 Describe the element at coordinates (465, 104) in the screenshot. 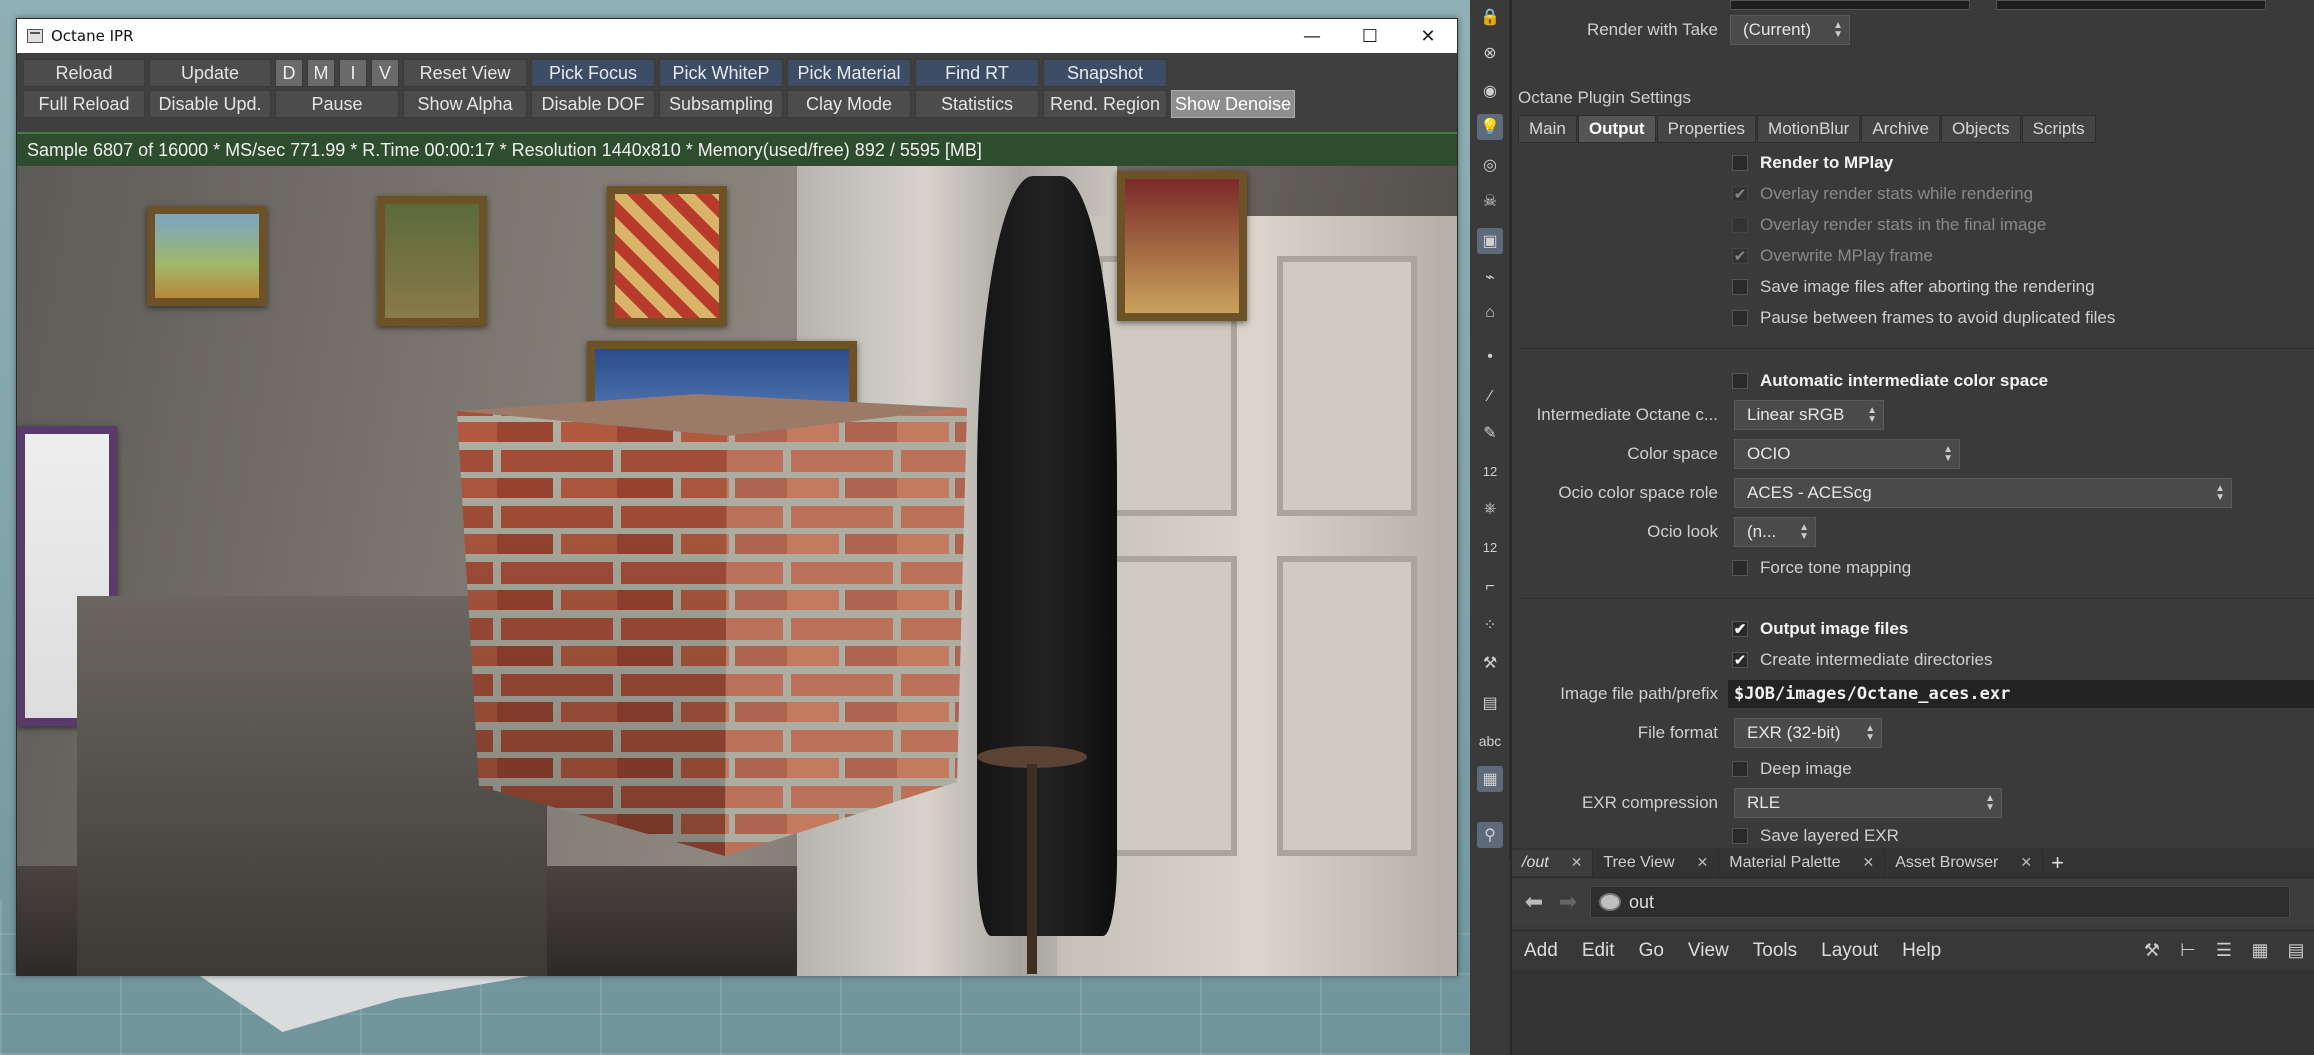

I see `show-alpha-button: Show Alpha` at that location.